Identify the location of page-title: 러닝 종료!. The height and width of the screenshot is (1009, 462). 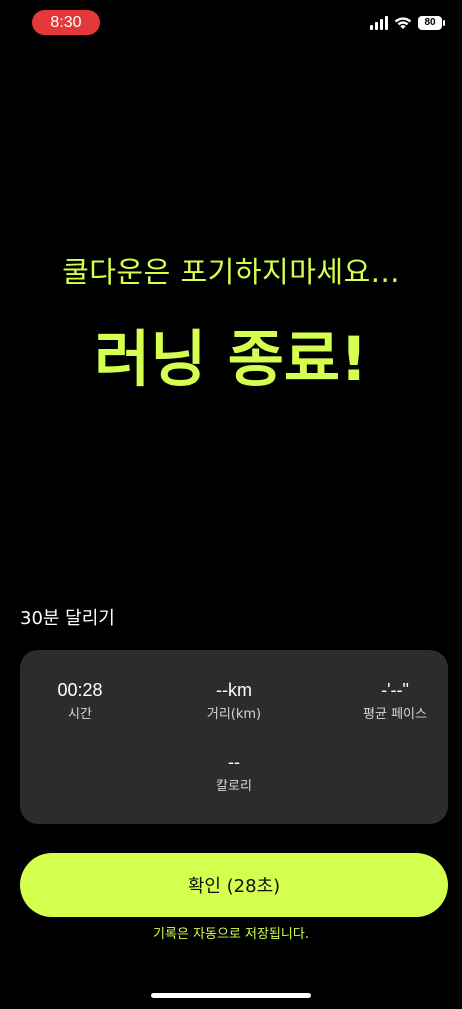
(231, 359).